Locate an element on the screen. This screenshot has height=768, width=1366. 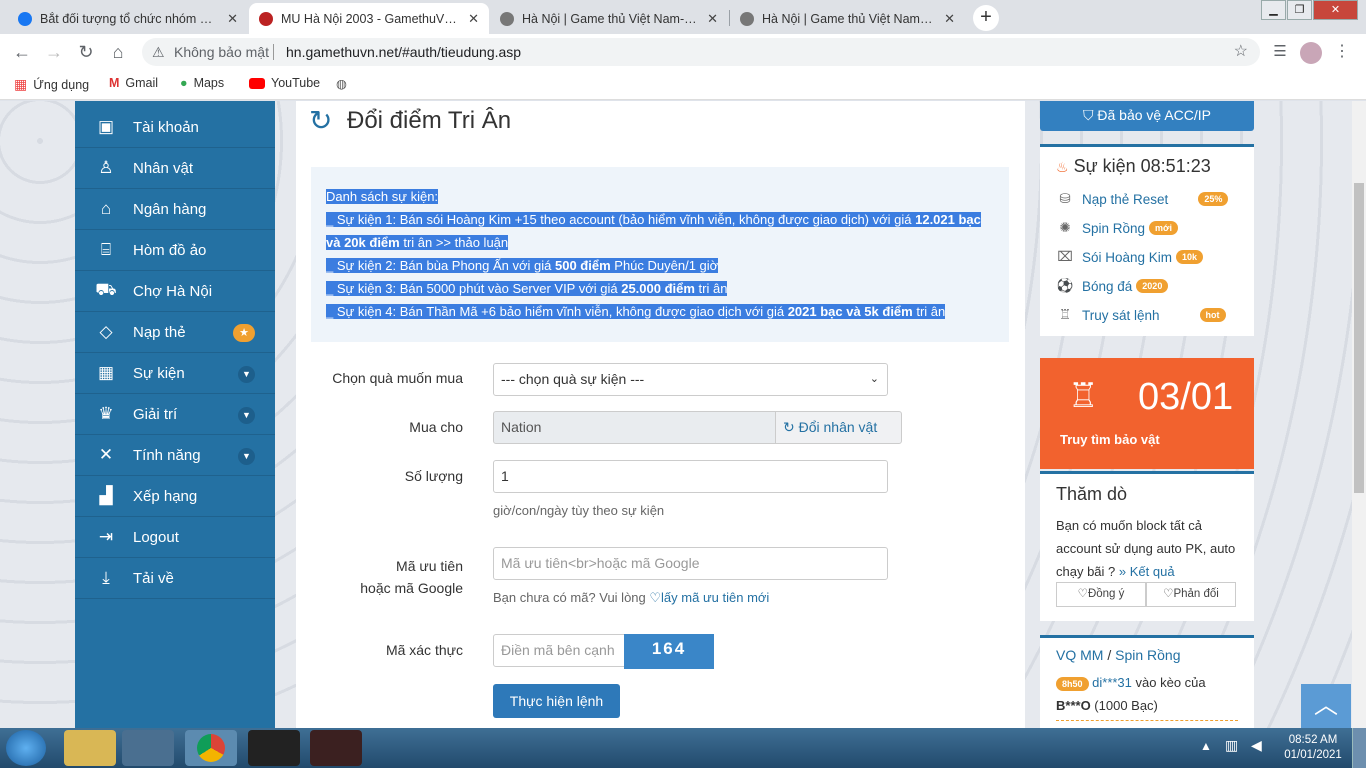
sidebar-item-events: ▦ Sự kiện ▼ is located at coordinates (175, 373).